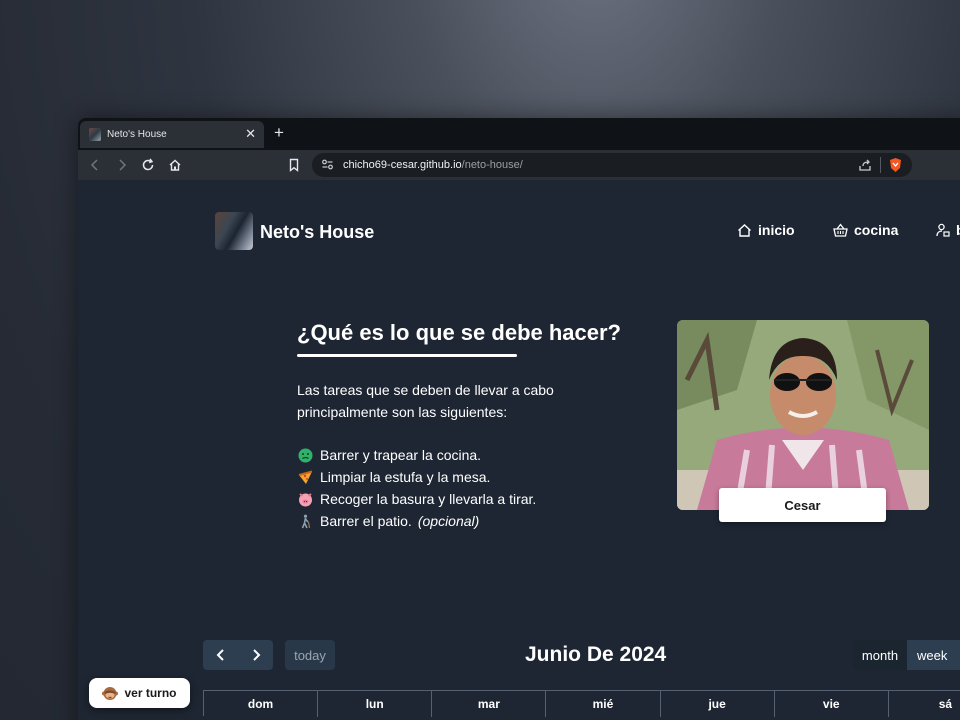 The image size is (960, 720). What do you see at coordinates (317, 232) in the screenshot?
I see `site-title: Neto's House` at bounding box center [317, 232].